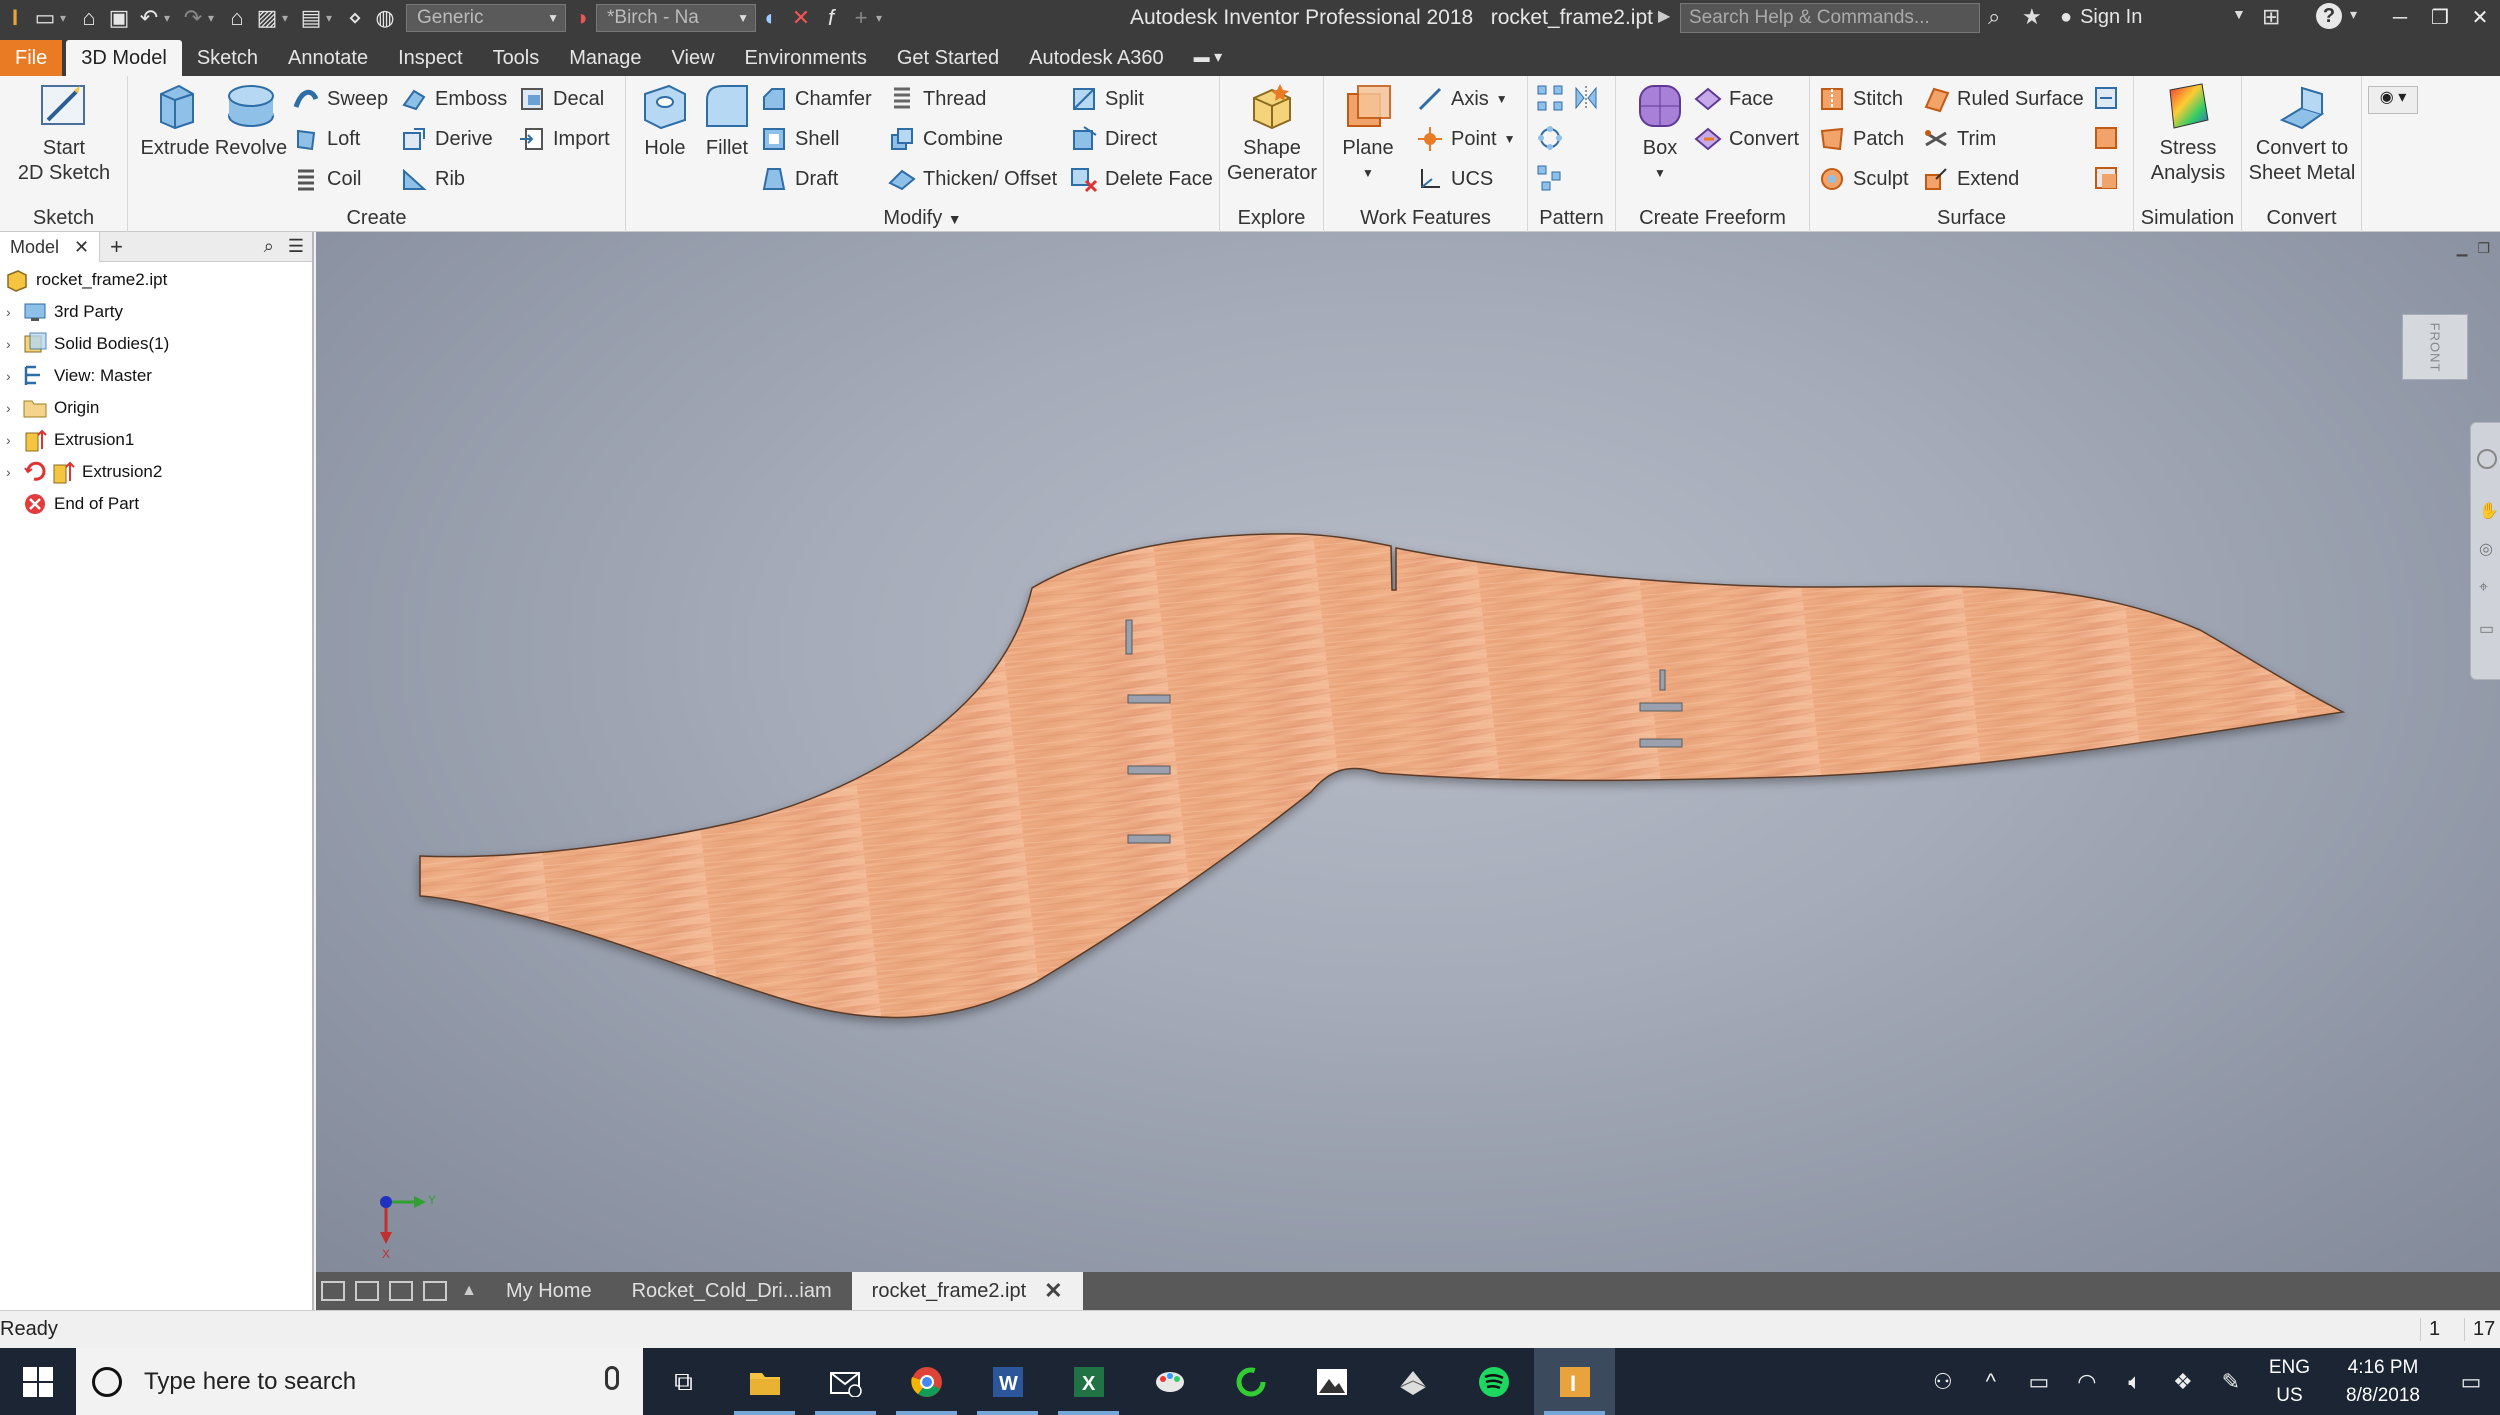 The width and height of the screenshot is (2500, 1415). I want to click on dropbox-icon: ❖, so click(2183, 1382).